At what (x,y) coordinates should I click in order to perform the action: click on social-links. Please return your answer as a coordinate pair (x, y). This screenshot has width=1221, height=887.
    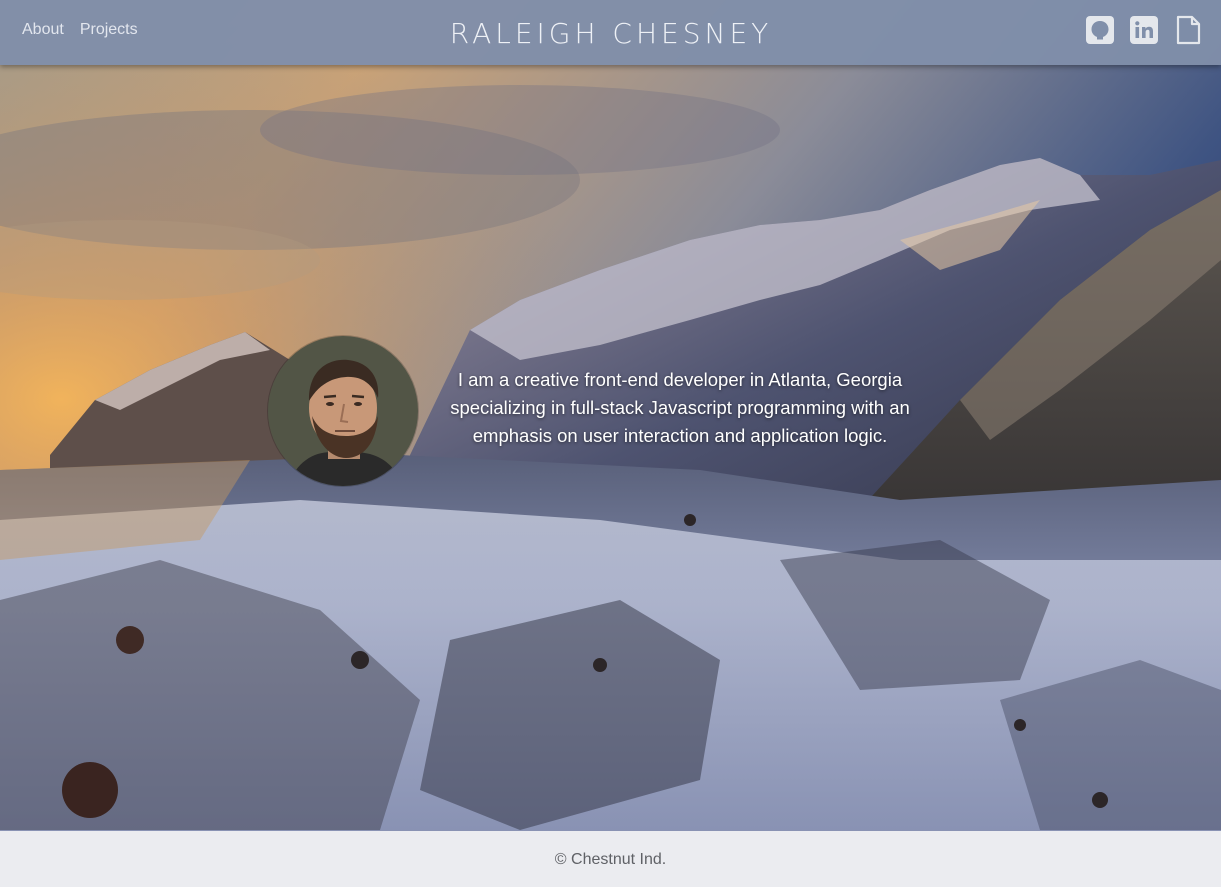
    Looking at the image, I should click on (1144, 30).